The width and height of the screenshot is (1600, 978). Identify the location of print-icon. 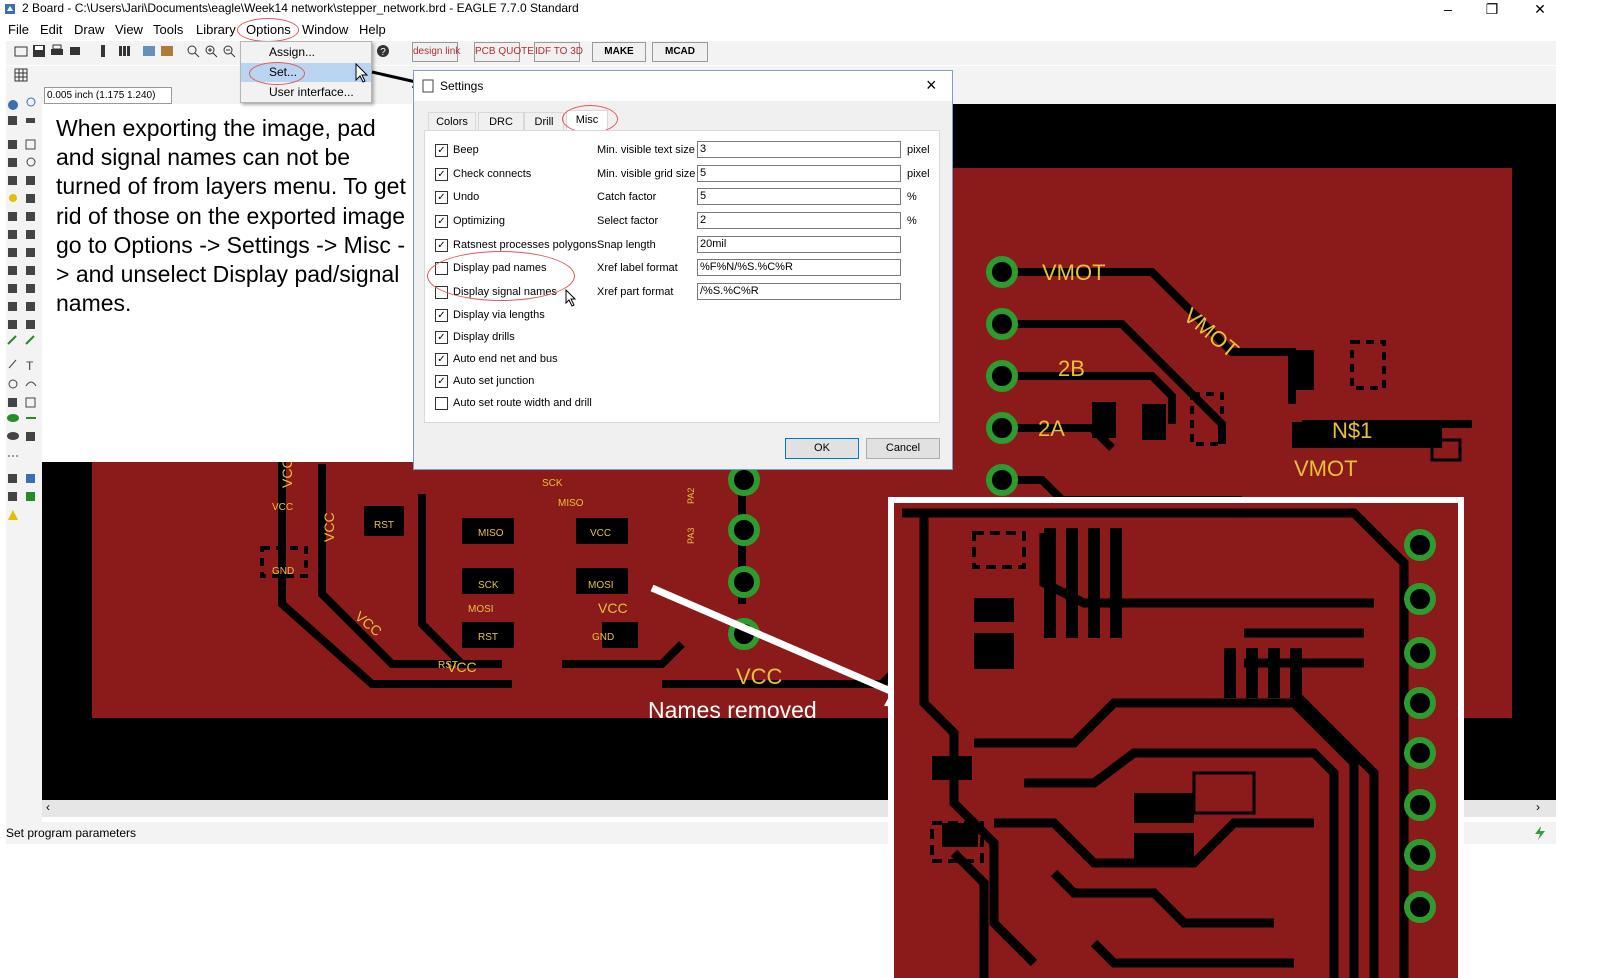
(57, 51).